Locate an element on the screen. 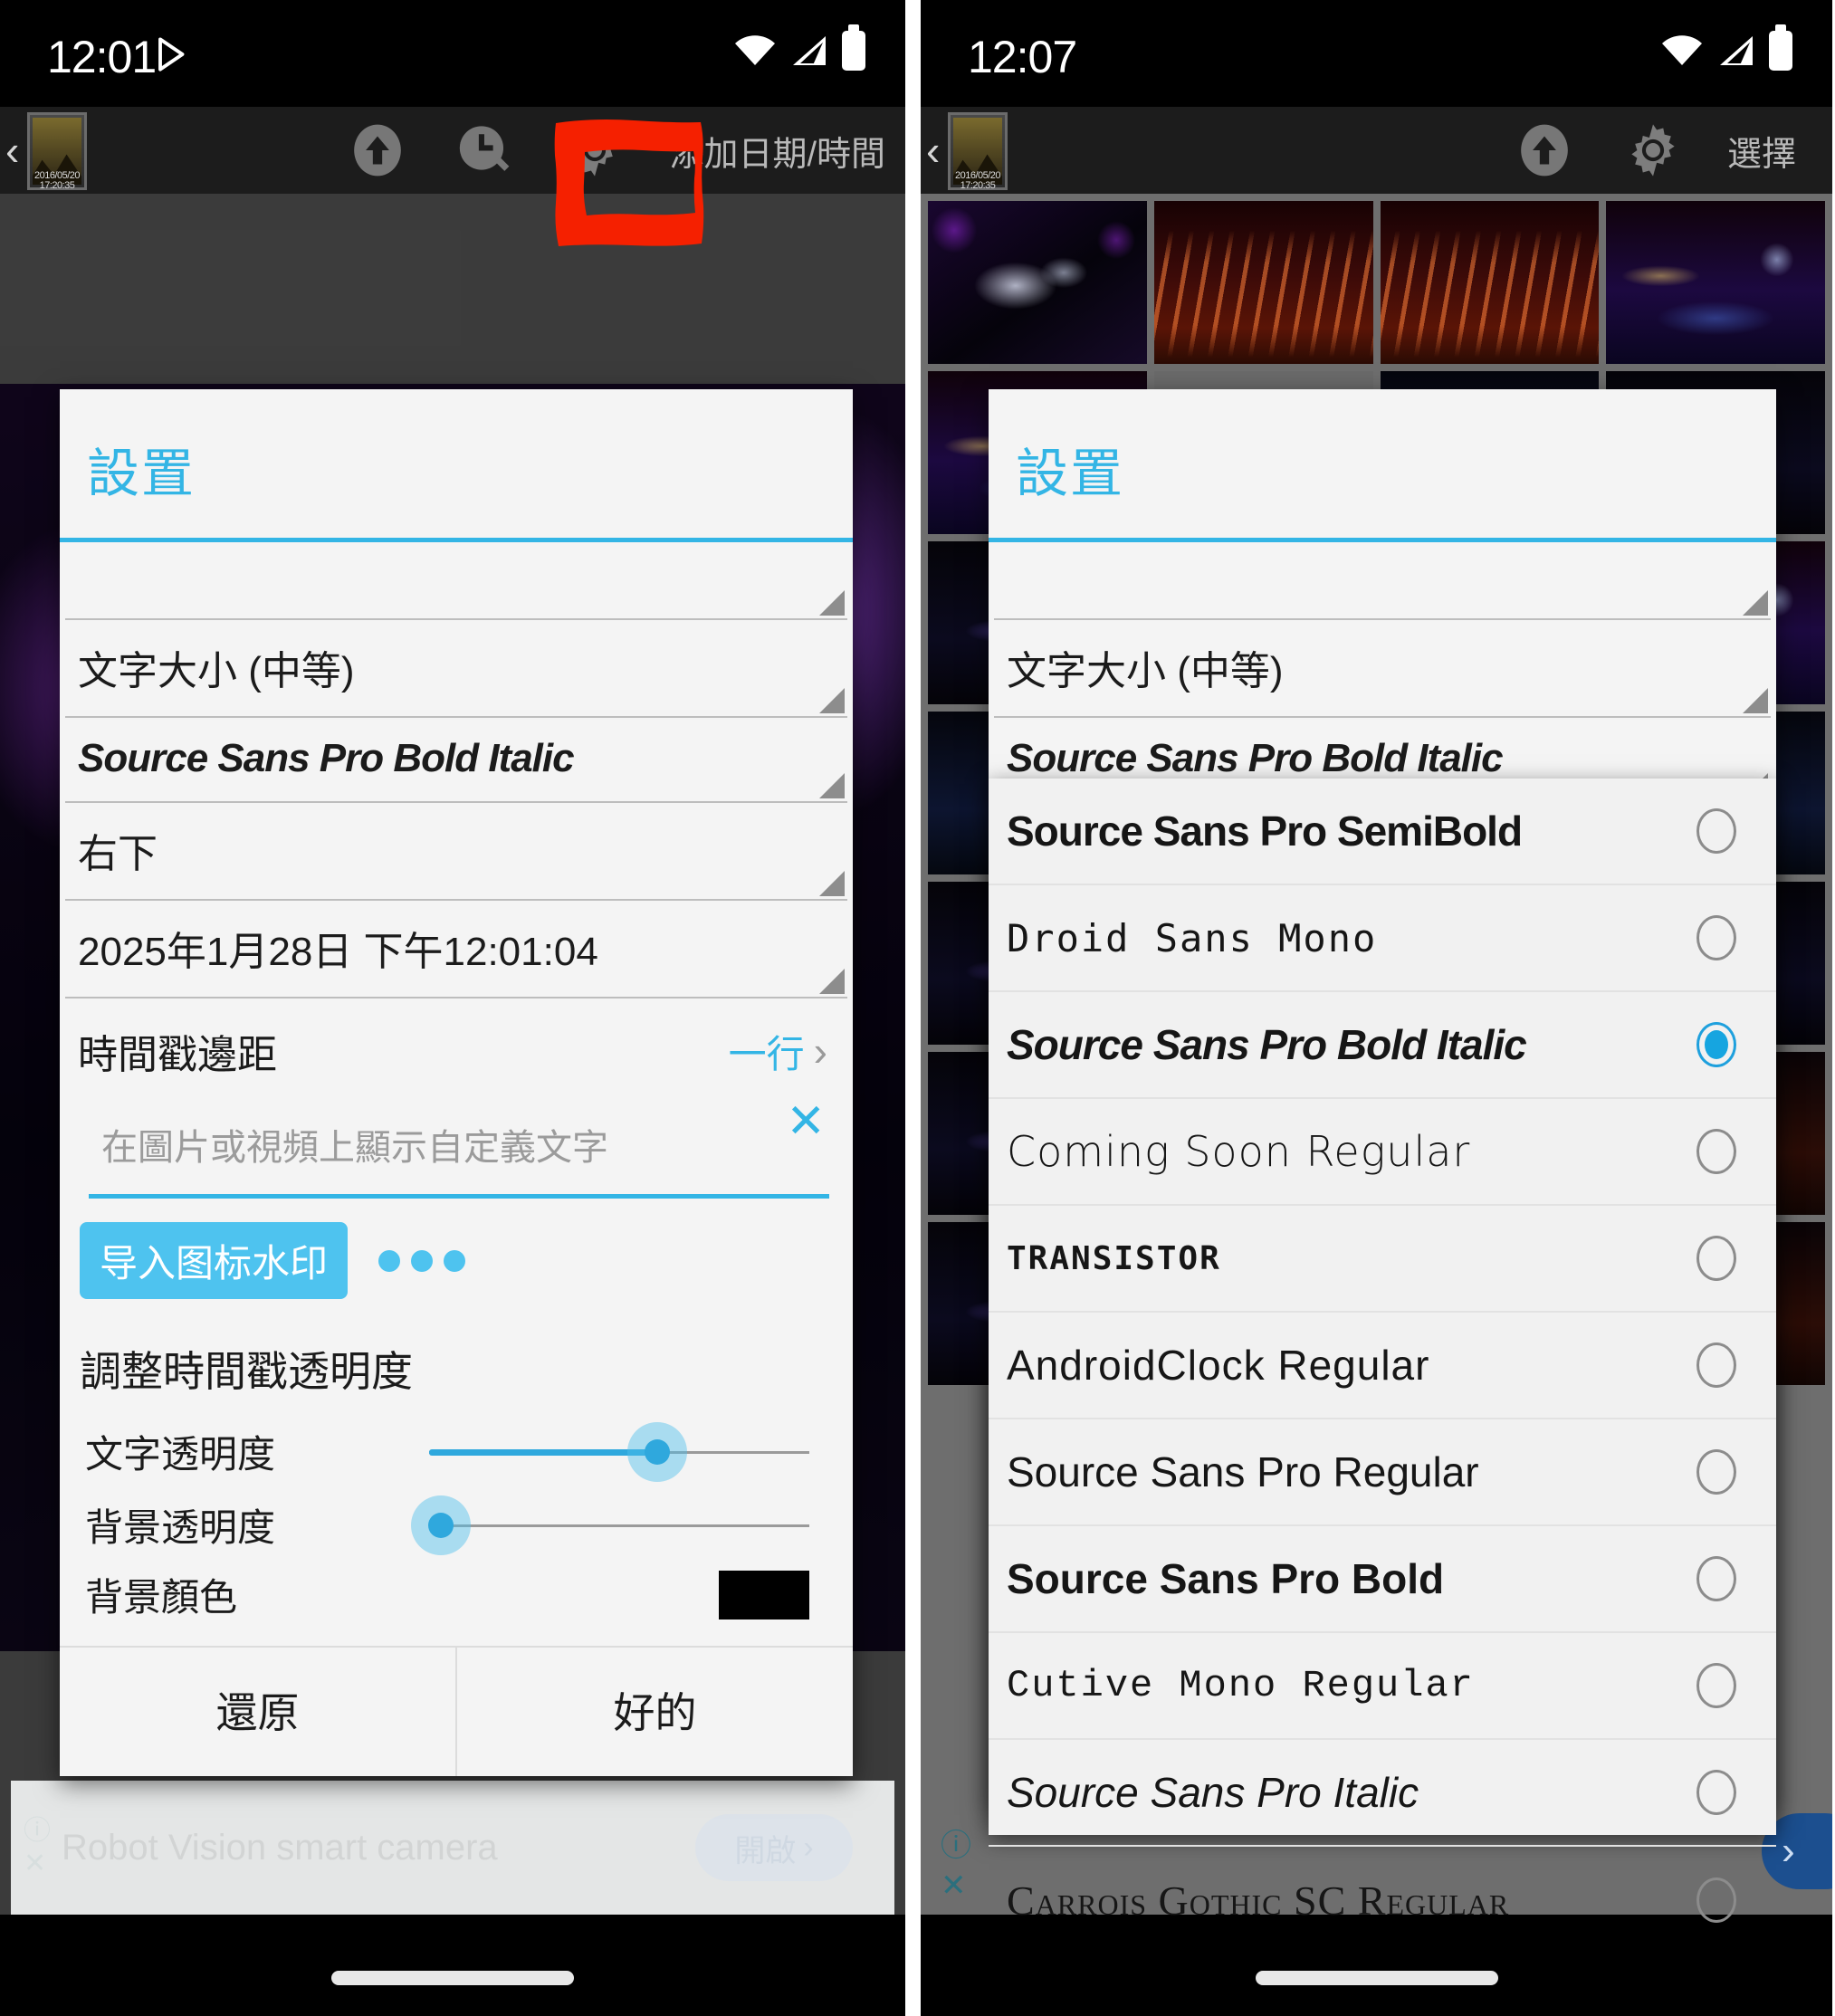  font-list-item: Droid Sans Mono is located at coordinates (1382, 938).